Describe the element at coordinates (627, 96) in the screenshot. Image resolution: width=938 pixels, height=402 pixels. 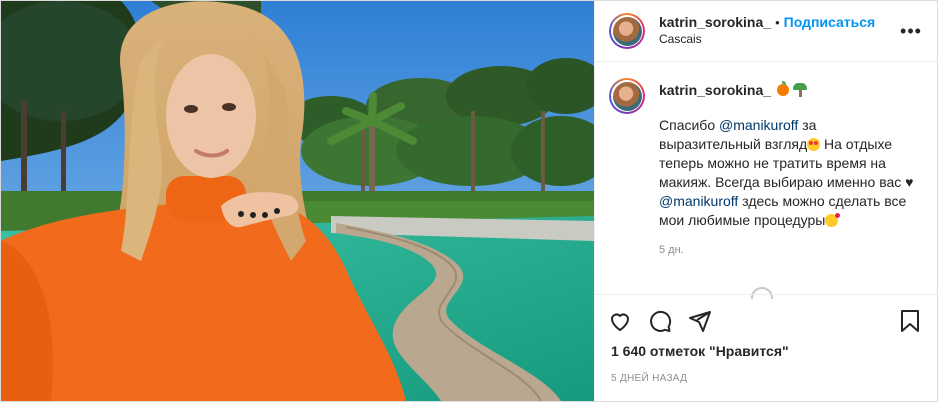
I see `caption-avatar` at that location.